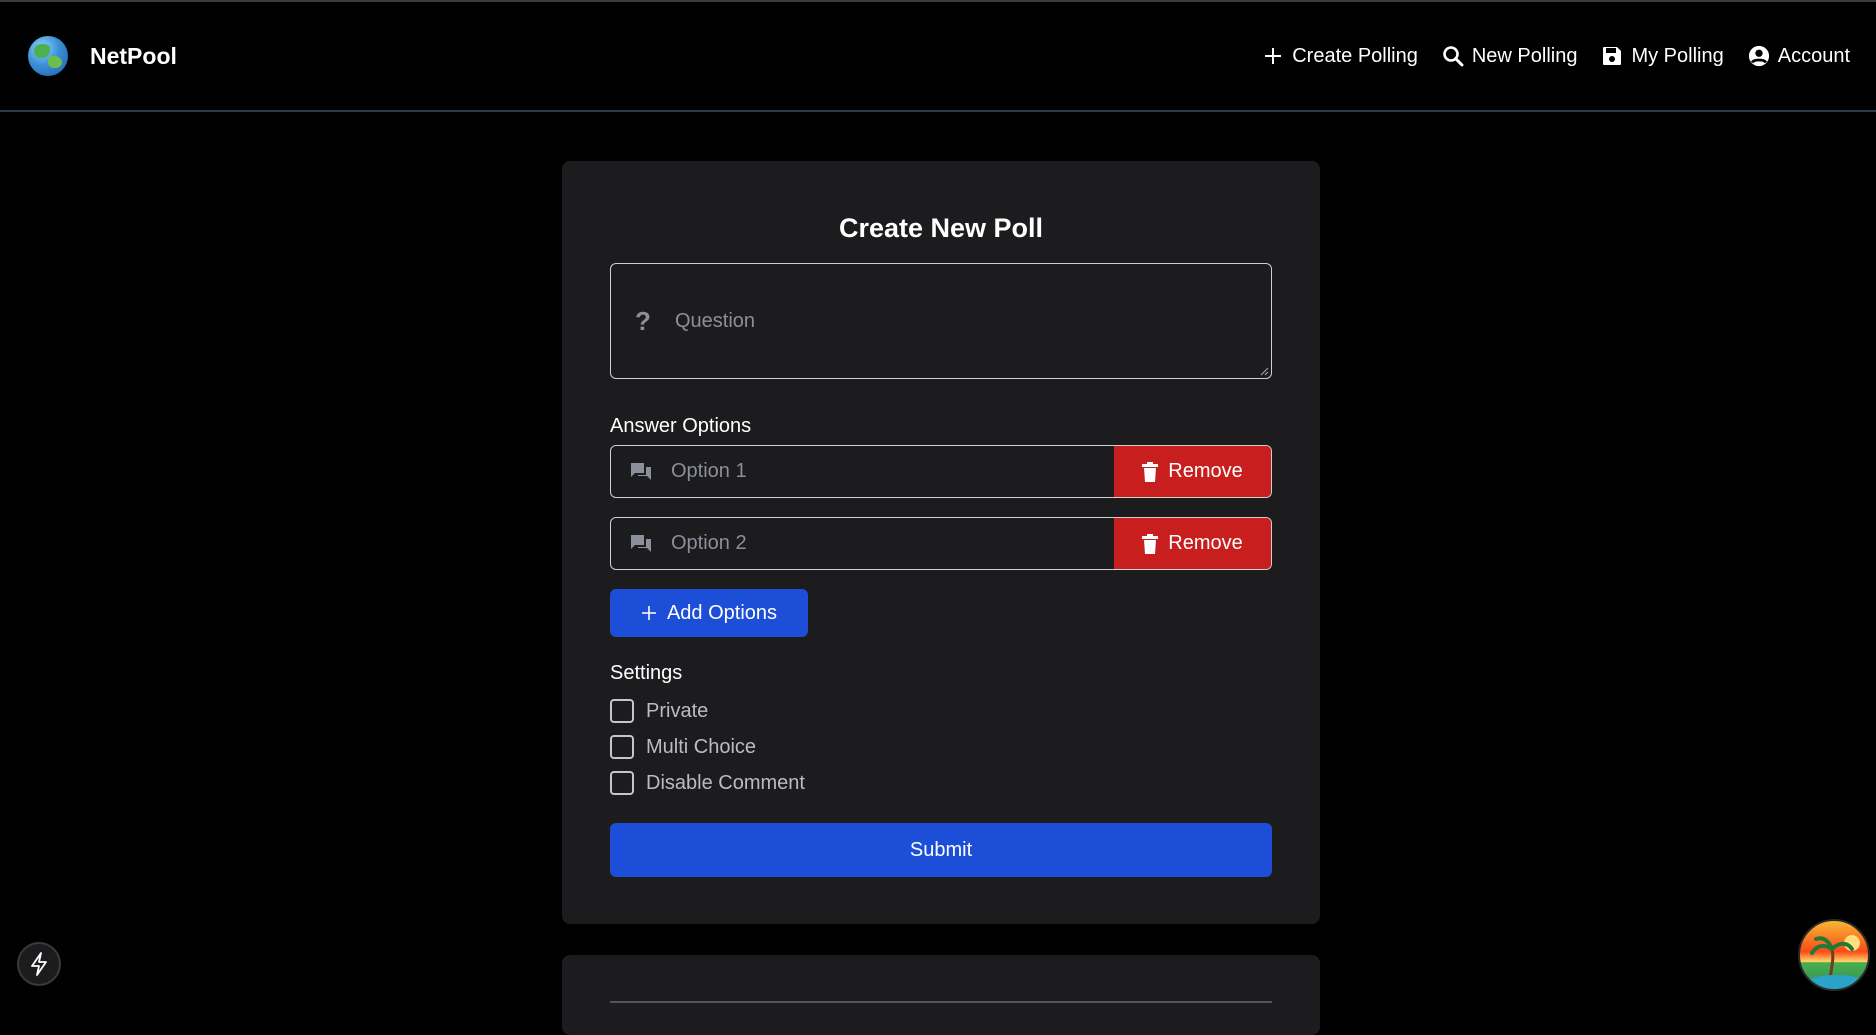 This screenshot has height=1035, width=1876. Describe the element at coordinates (941, 995) in the screenshot. I see `secondary-card` at that location.